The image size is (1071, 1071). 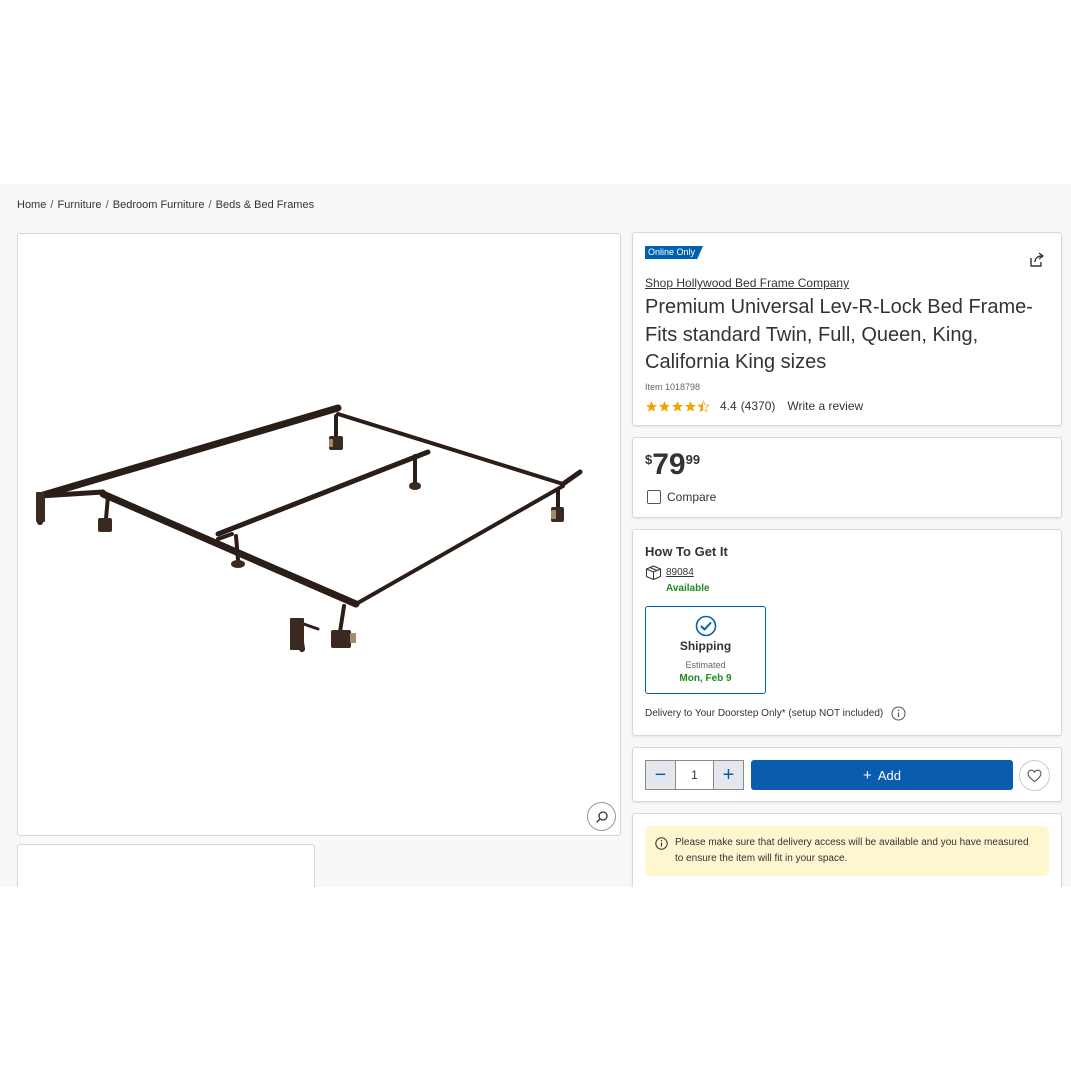 What do you see at coordinates (758, 406) in the screenshot?
I see `review-count: (4370)` at bounding box center [758, 406].